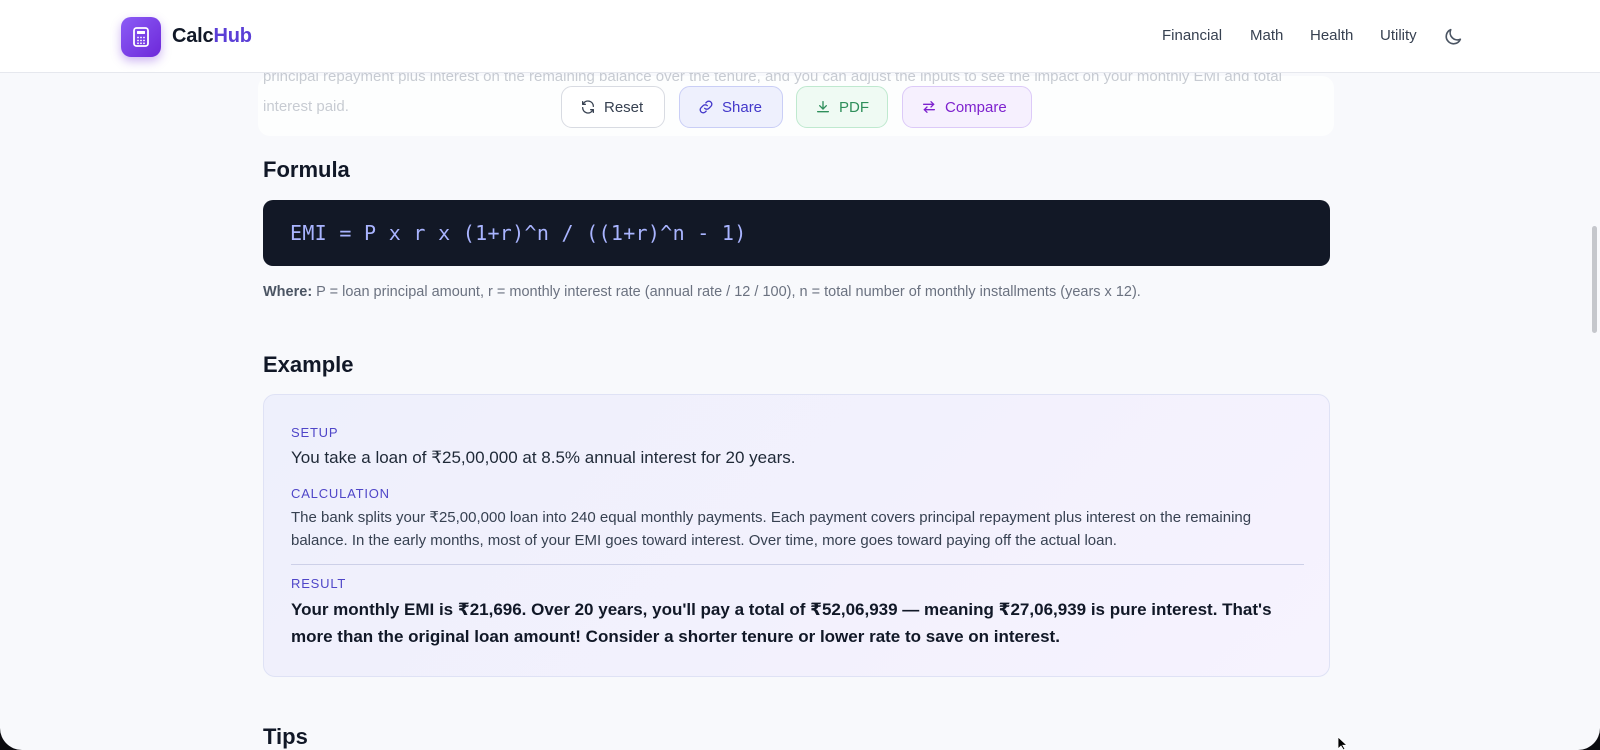  I want to click on formula-heading: Formula, so click(306, 169).